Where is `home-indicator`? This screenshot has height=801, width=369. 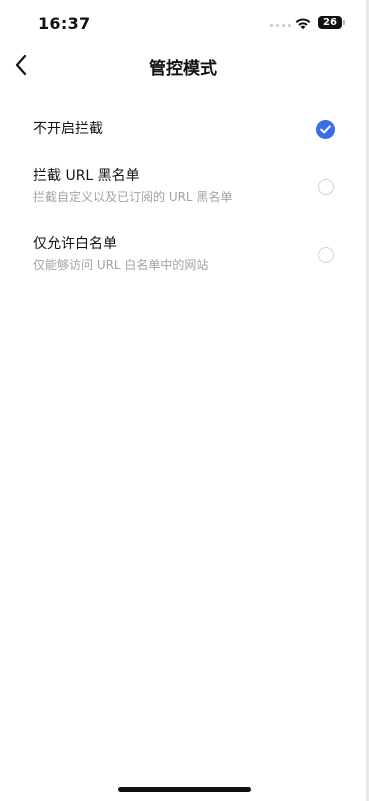
home-indicator is located at coordinates (184, 789).